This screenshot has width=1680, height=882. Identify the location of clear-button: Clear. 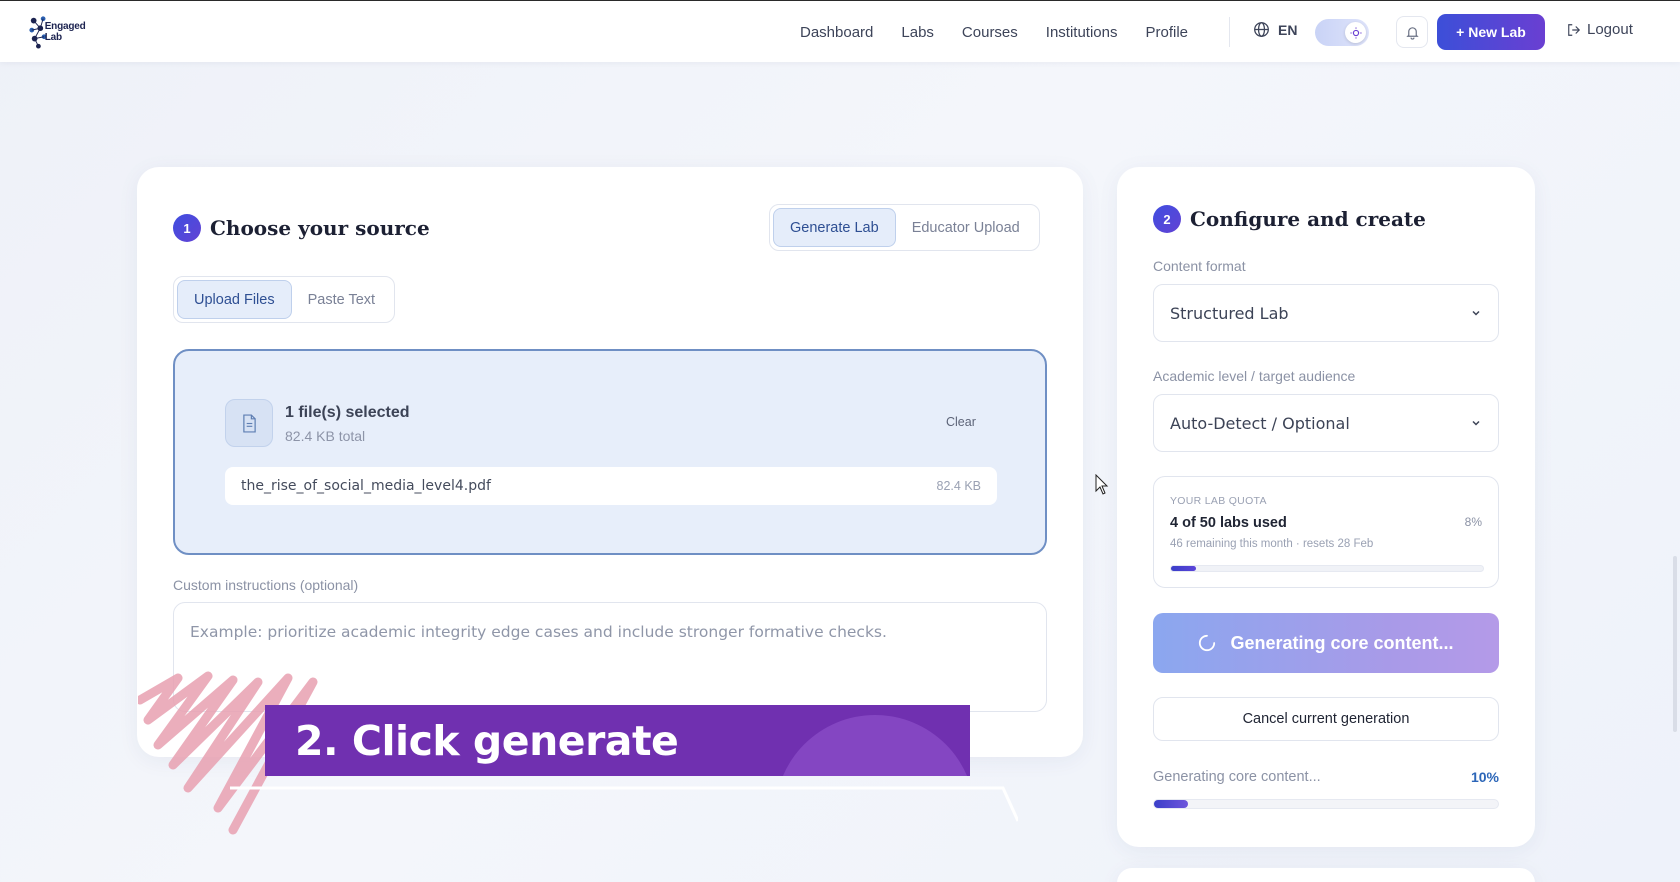
(961, 422).